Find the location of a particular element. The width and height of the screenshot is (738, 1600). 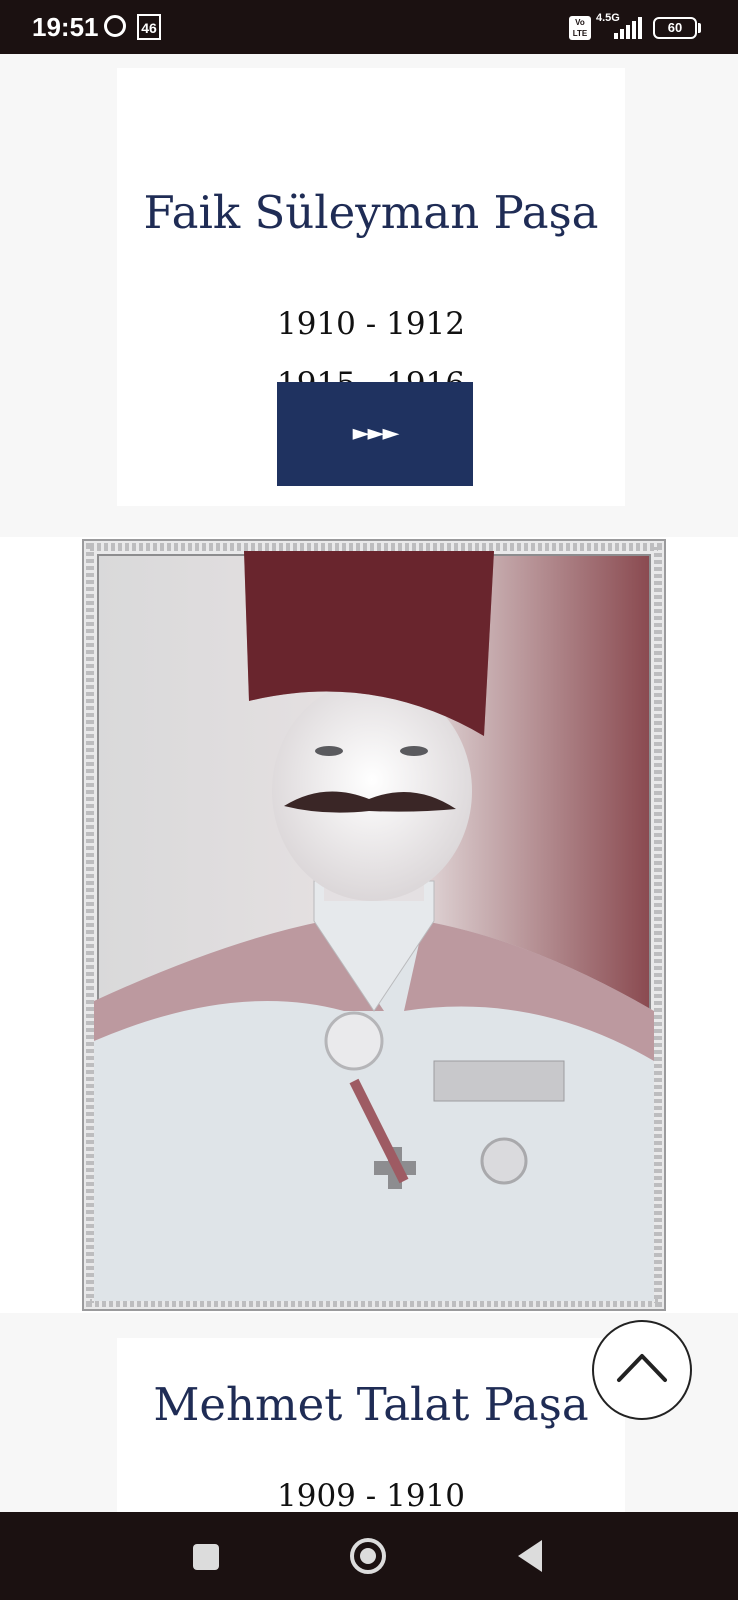

back-button is located at coordinates (530, 1556).